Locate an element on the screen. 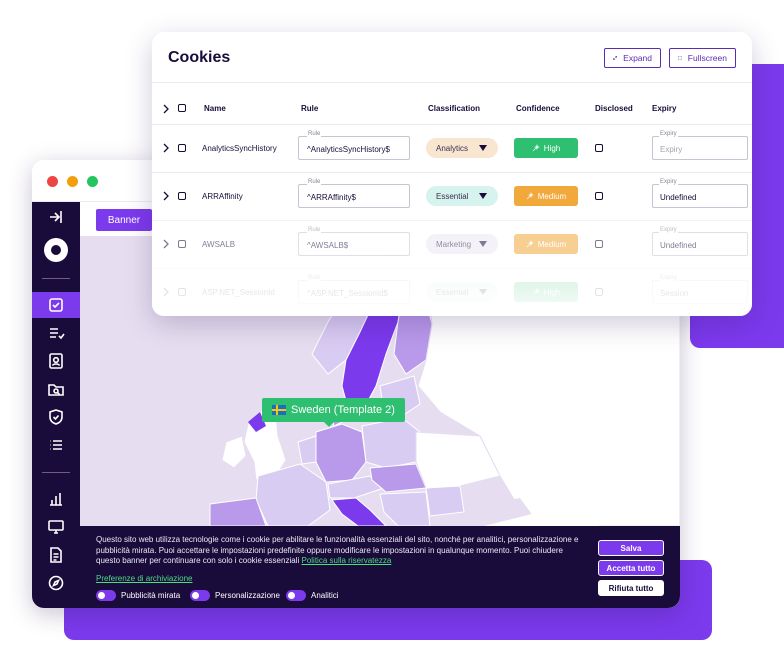 This screenshot has height=648, width=784. expand-icon is located at coordinates (615, 58).